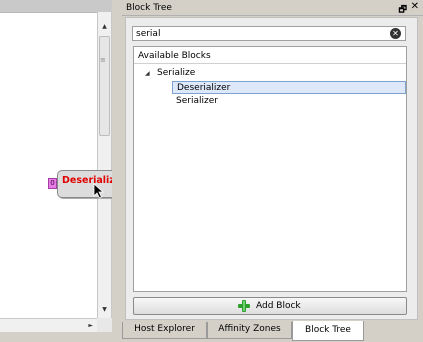 This screenshot has width=423, height=342. What do you see at coordinates (104, 325) in the screenshot?
I see `scroll-corner` at bounding box center [104, 325].